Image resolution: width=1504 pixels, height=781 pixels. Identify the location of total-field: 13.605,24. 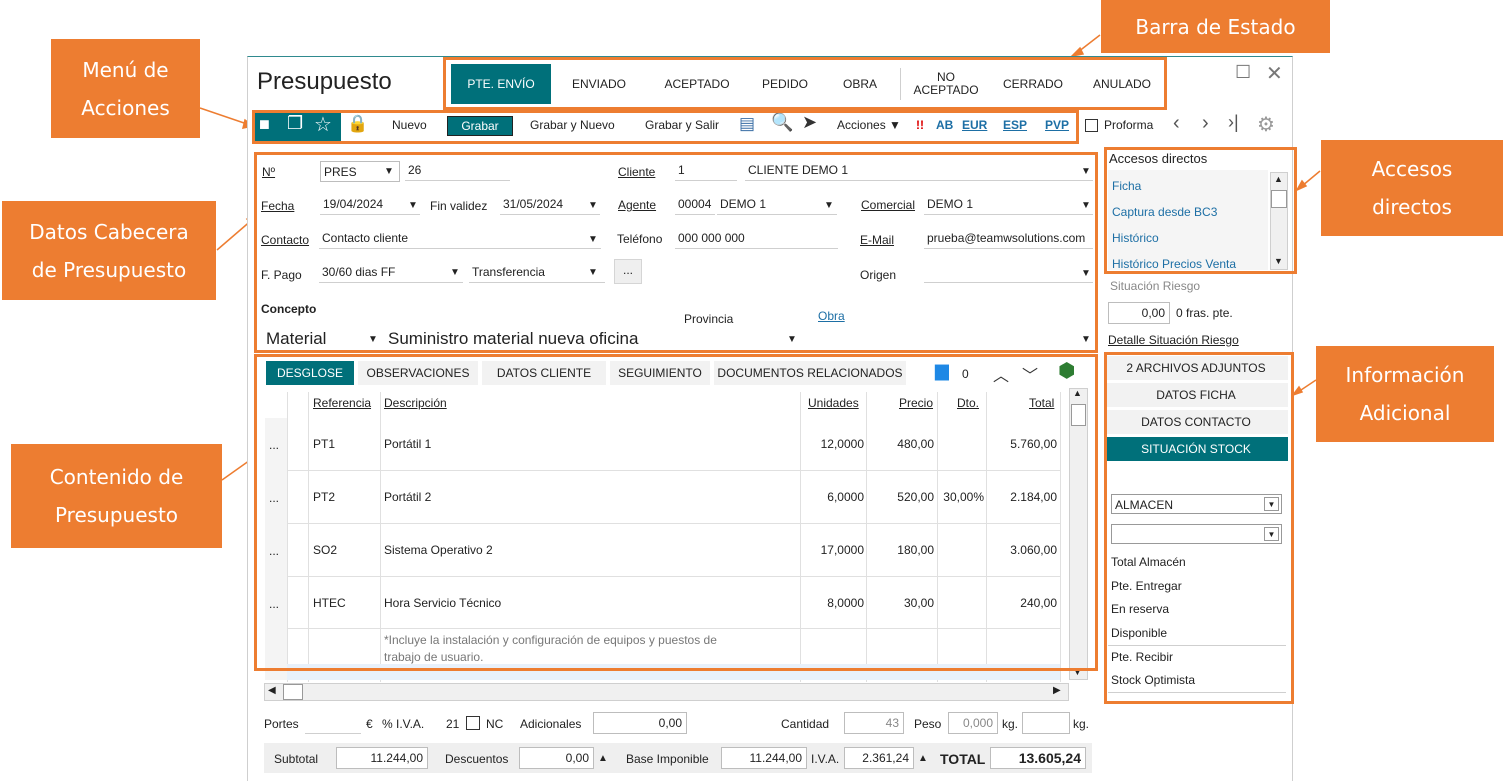
(1038, 758).